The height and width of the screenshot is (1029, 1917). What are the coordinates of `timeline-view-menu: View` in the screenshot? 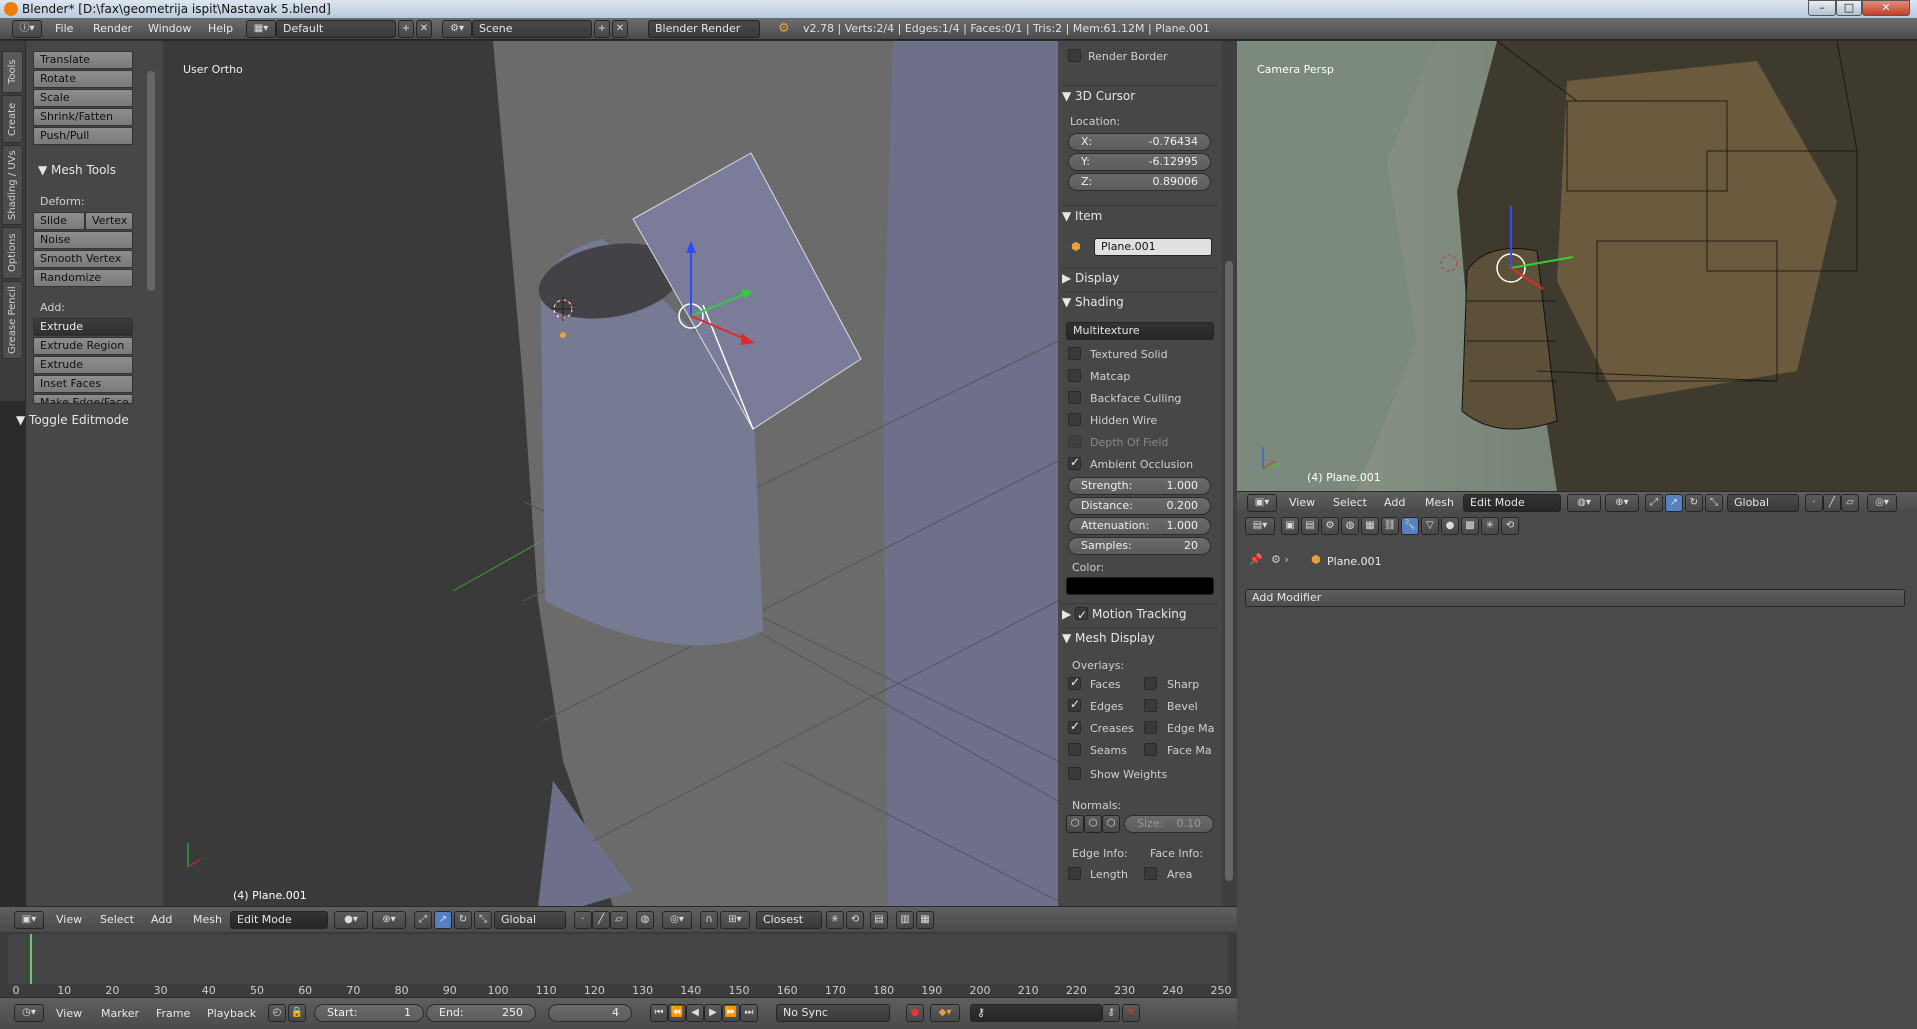 It's located at (69, 1013).